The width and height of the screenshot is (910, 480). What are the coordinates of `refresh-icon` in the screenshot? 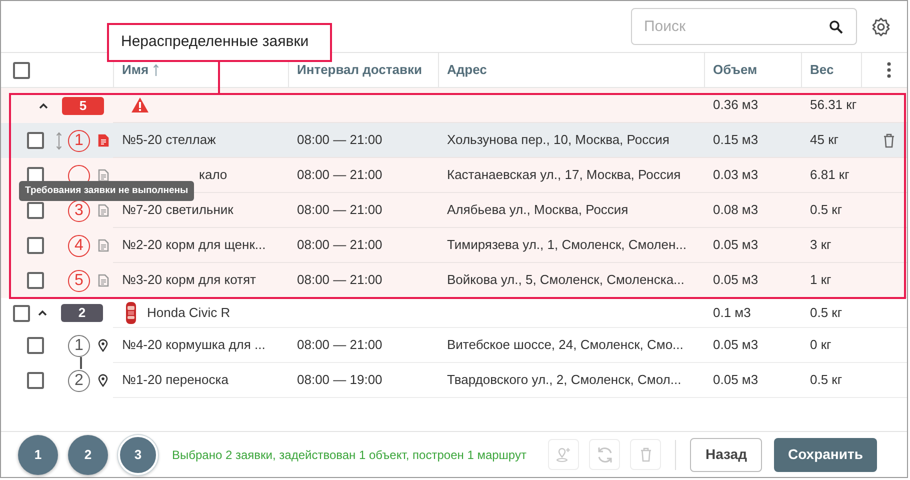 It's located at (605, 455).